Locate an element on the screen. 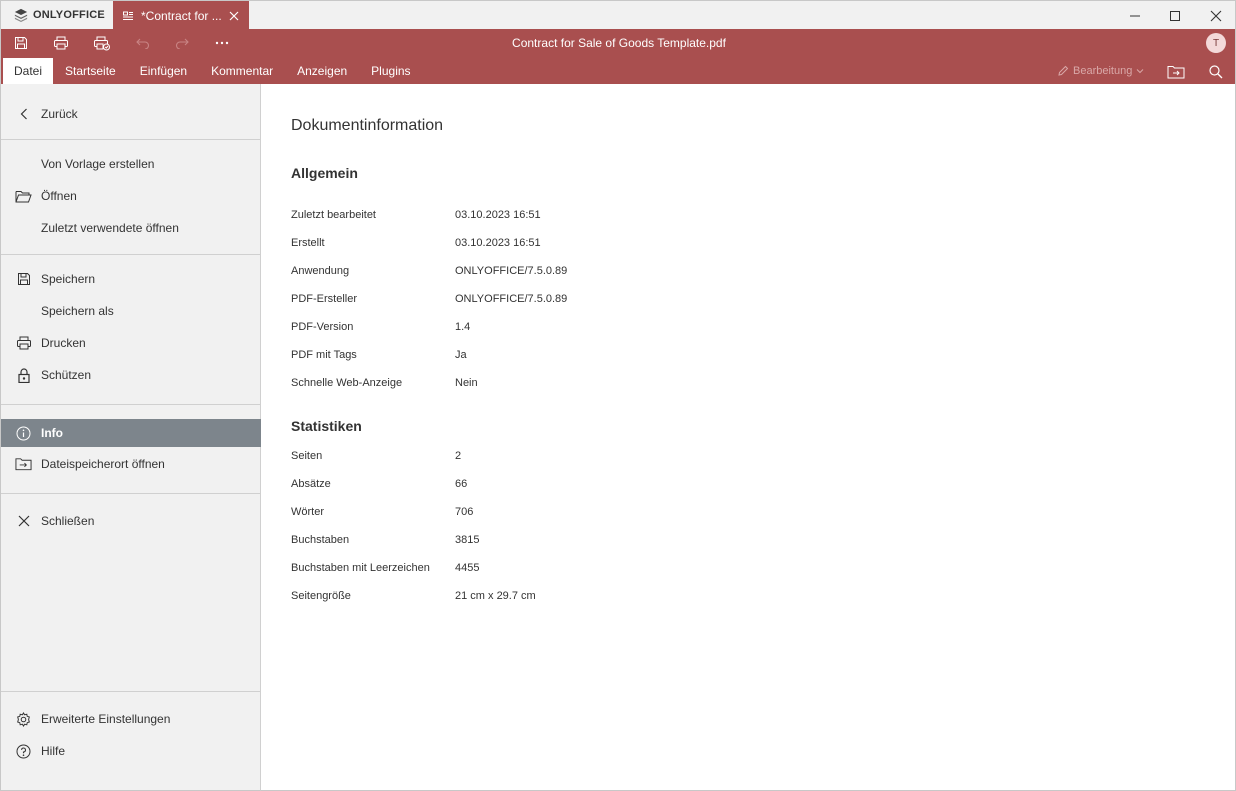  stats-value: 2 is located at coordinates (458, 456).